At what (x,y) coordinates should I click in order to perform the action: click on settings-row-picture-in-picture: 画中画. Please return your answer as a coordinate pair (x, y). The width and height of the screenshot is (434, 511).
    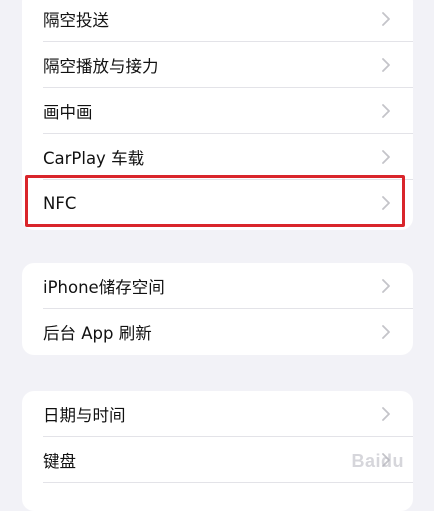
    Looking at the image, I should click on (217, 111).